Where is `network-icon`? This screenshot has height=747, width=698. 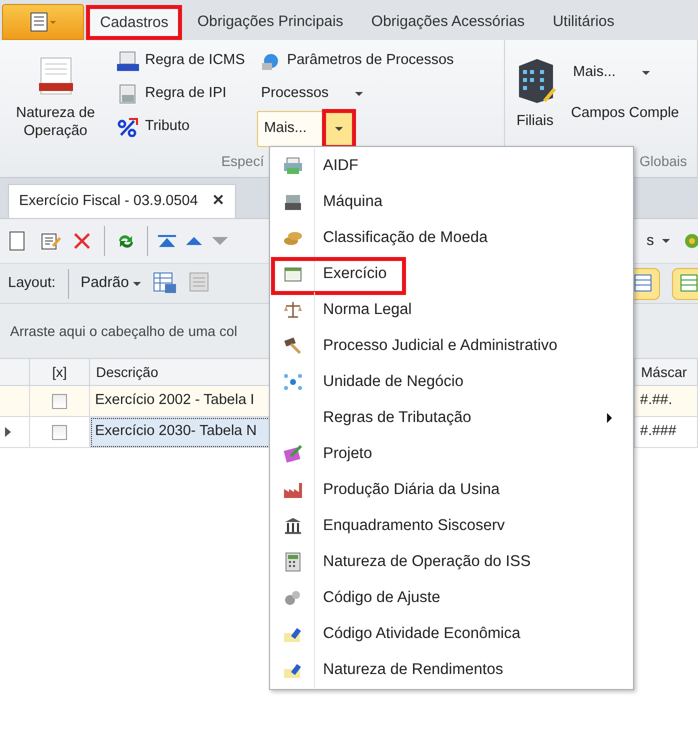
network-icon is located at coordinates (292, 382).